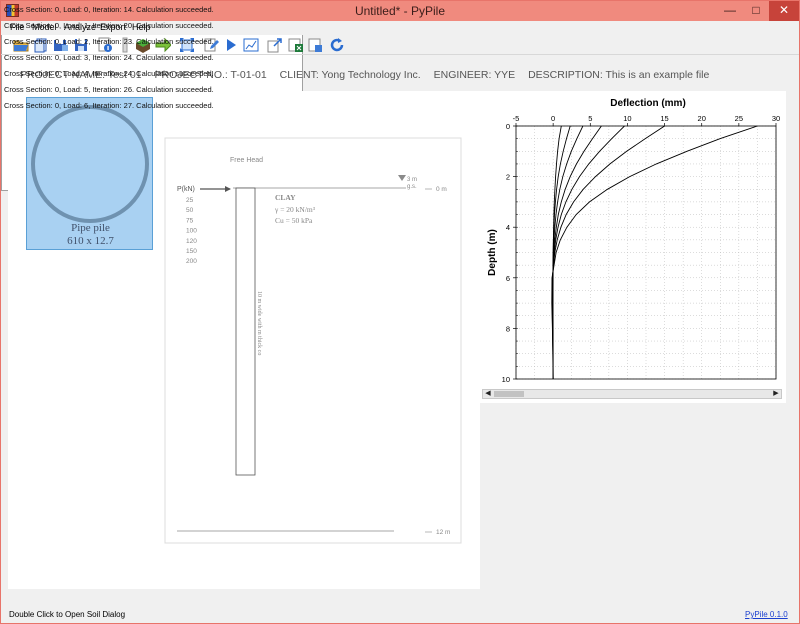 This screenshot has height=624, width=800. Describe the element at coordinates (412, 187) in the screenshot. I see `ground-surface-label: g.s.` at that location.